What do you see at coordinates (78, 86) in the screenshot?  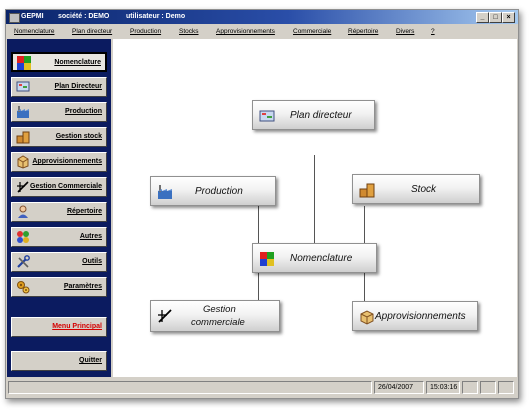 I see `sidebar-button-label: Plan Directeur` at bounding box center [78, 86].